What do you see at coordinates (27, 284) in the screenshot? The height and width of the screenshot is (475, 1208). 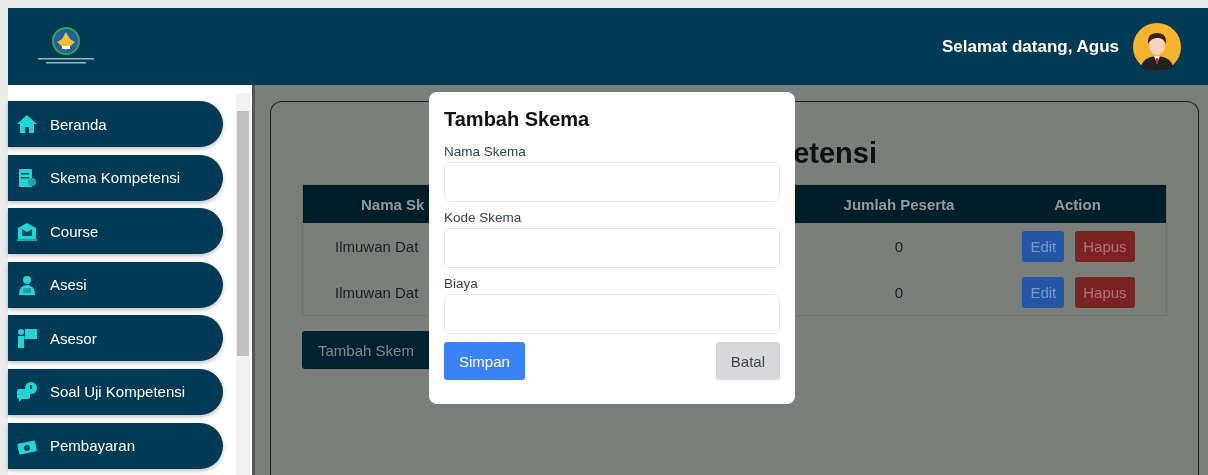 I see `person-icon` at bounding box center [27, 284].